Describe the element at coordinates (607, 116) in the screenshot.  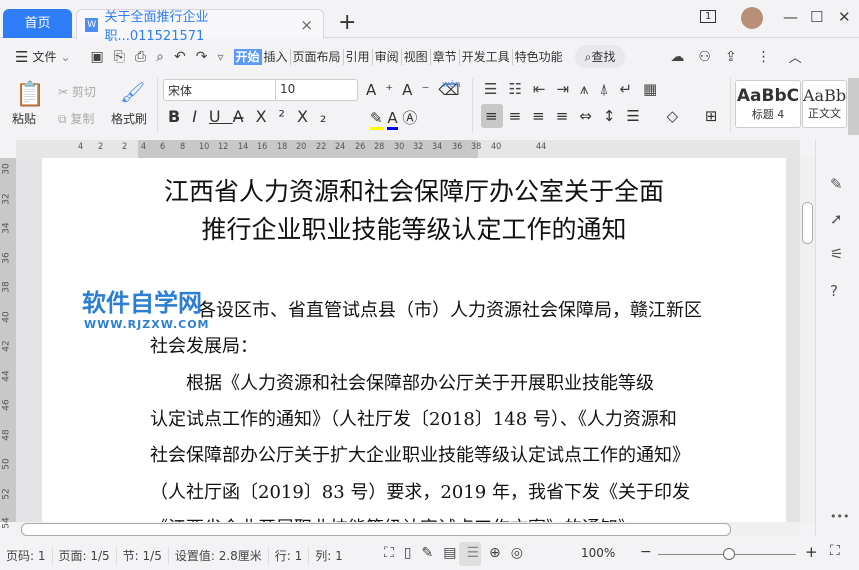
I see `align-icons: ≡≡≡≡⇔↕☰ ◇ ⊞` at that location.